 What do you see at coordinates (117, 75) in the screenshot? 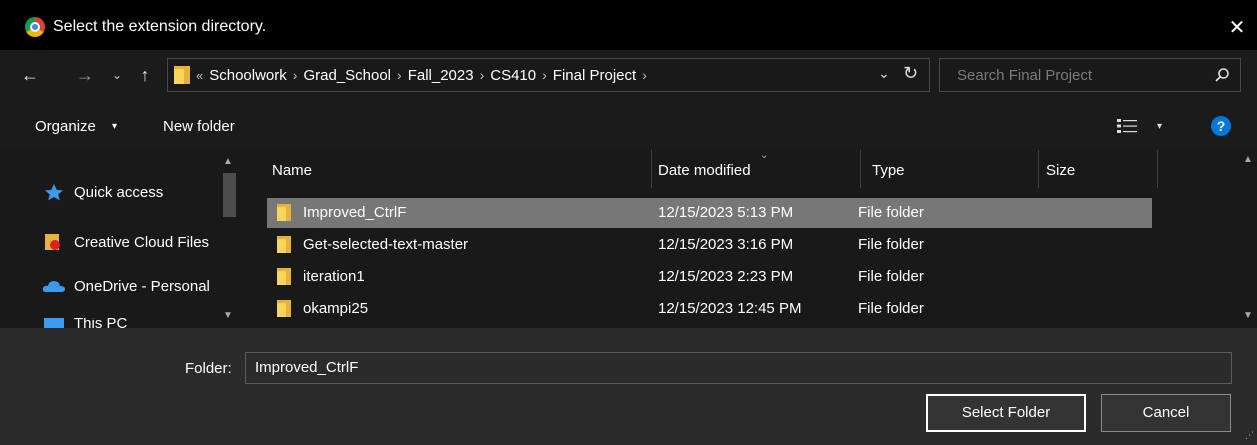
I see `recent-locations-chevron-icon: ⌄` at bounding box center [117, 75].